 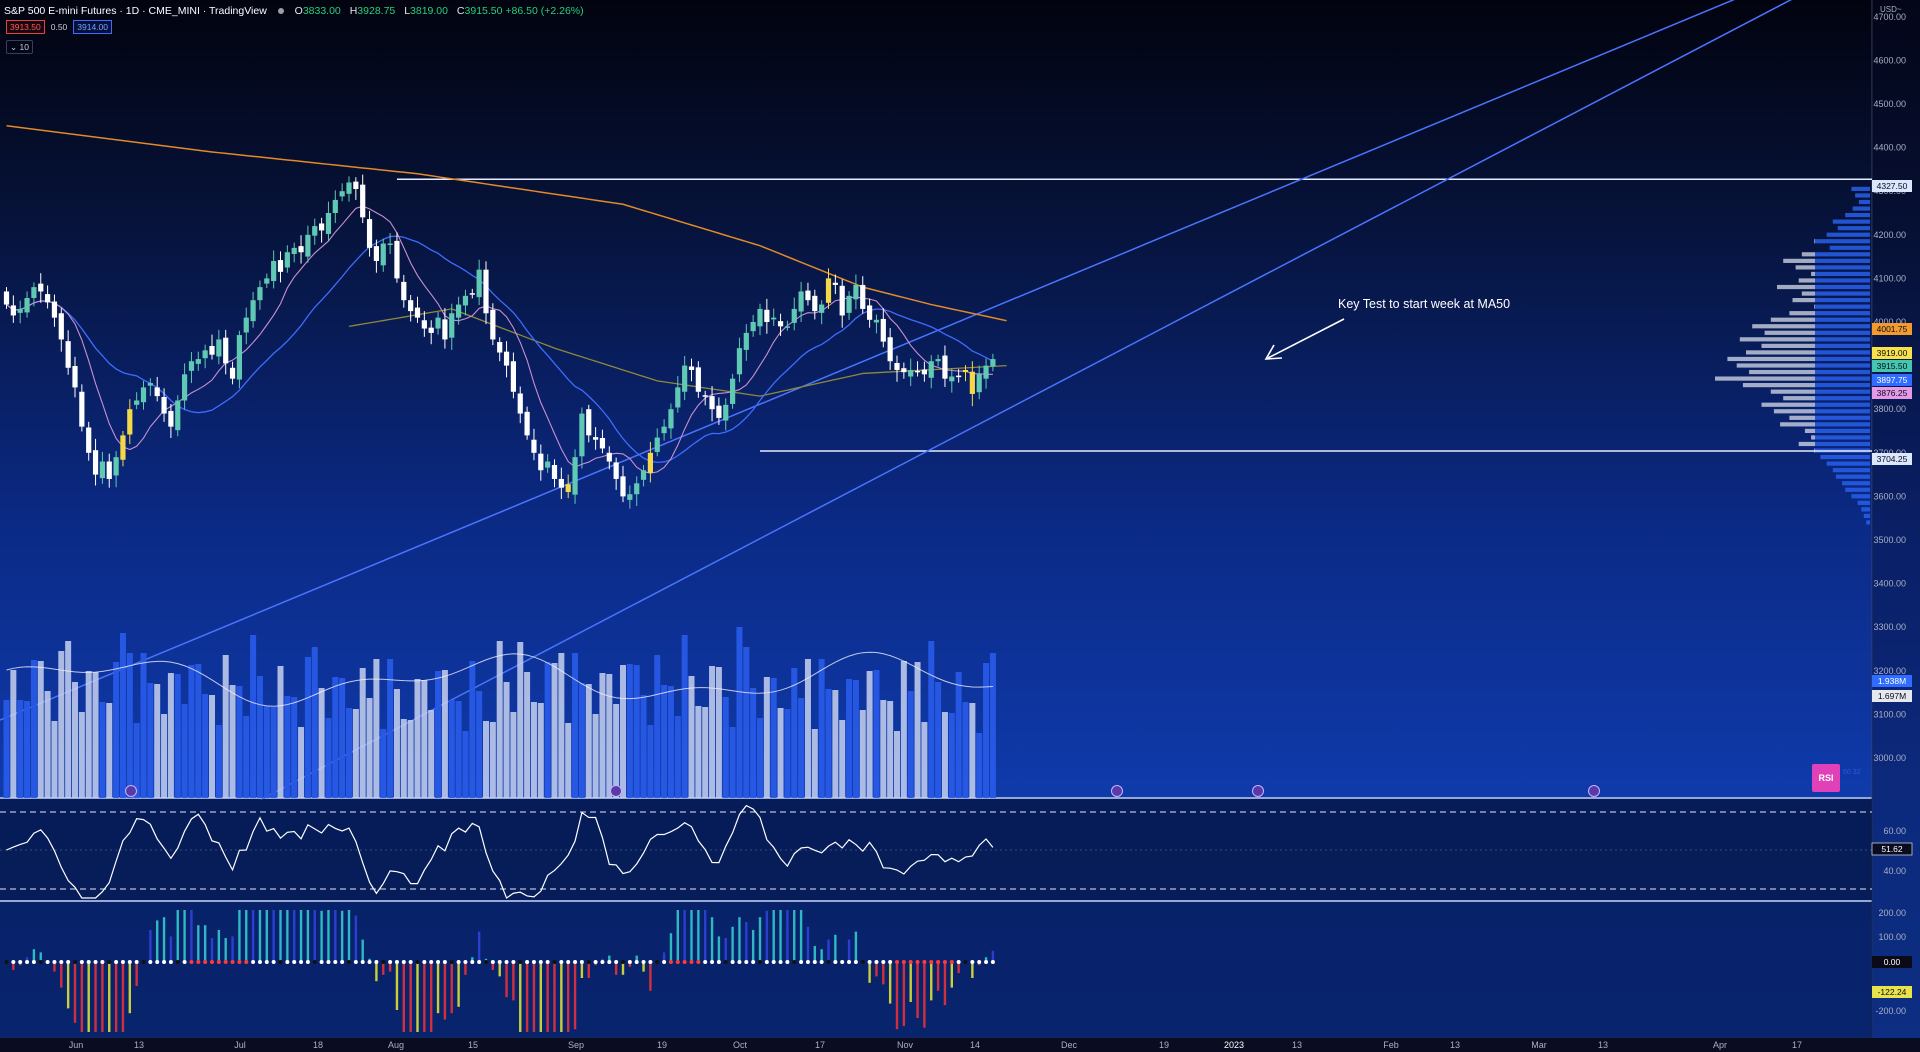 I want to click on osc-value-label: -122.24, so click(x=1892, y=992).